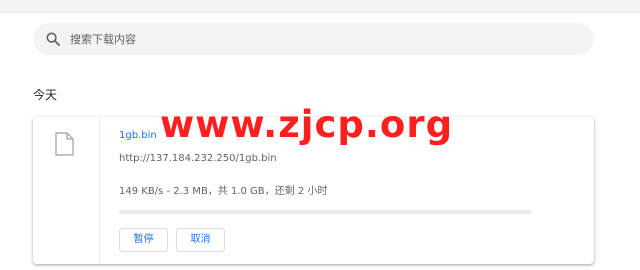  I want to click on cancel-button: 取消, so click(200, 240).